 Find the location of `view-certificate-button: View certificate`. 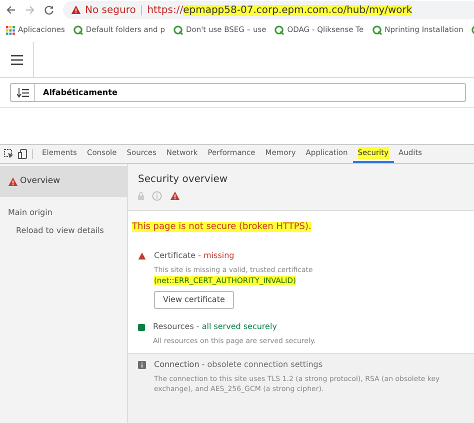

view-certificate-button: View certificate is located at coordinates (194, 299).